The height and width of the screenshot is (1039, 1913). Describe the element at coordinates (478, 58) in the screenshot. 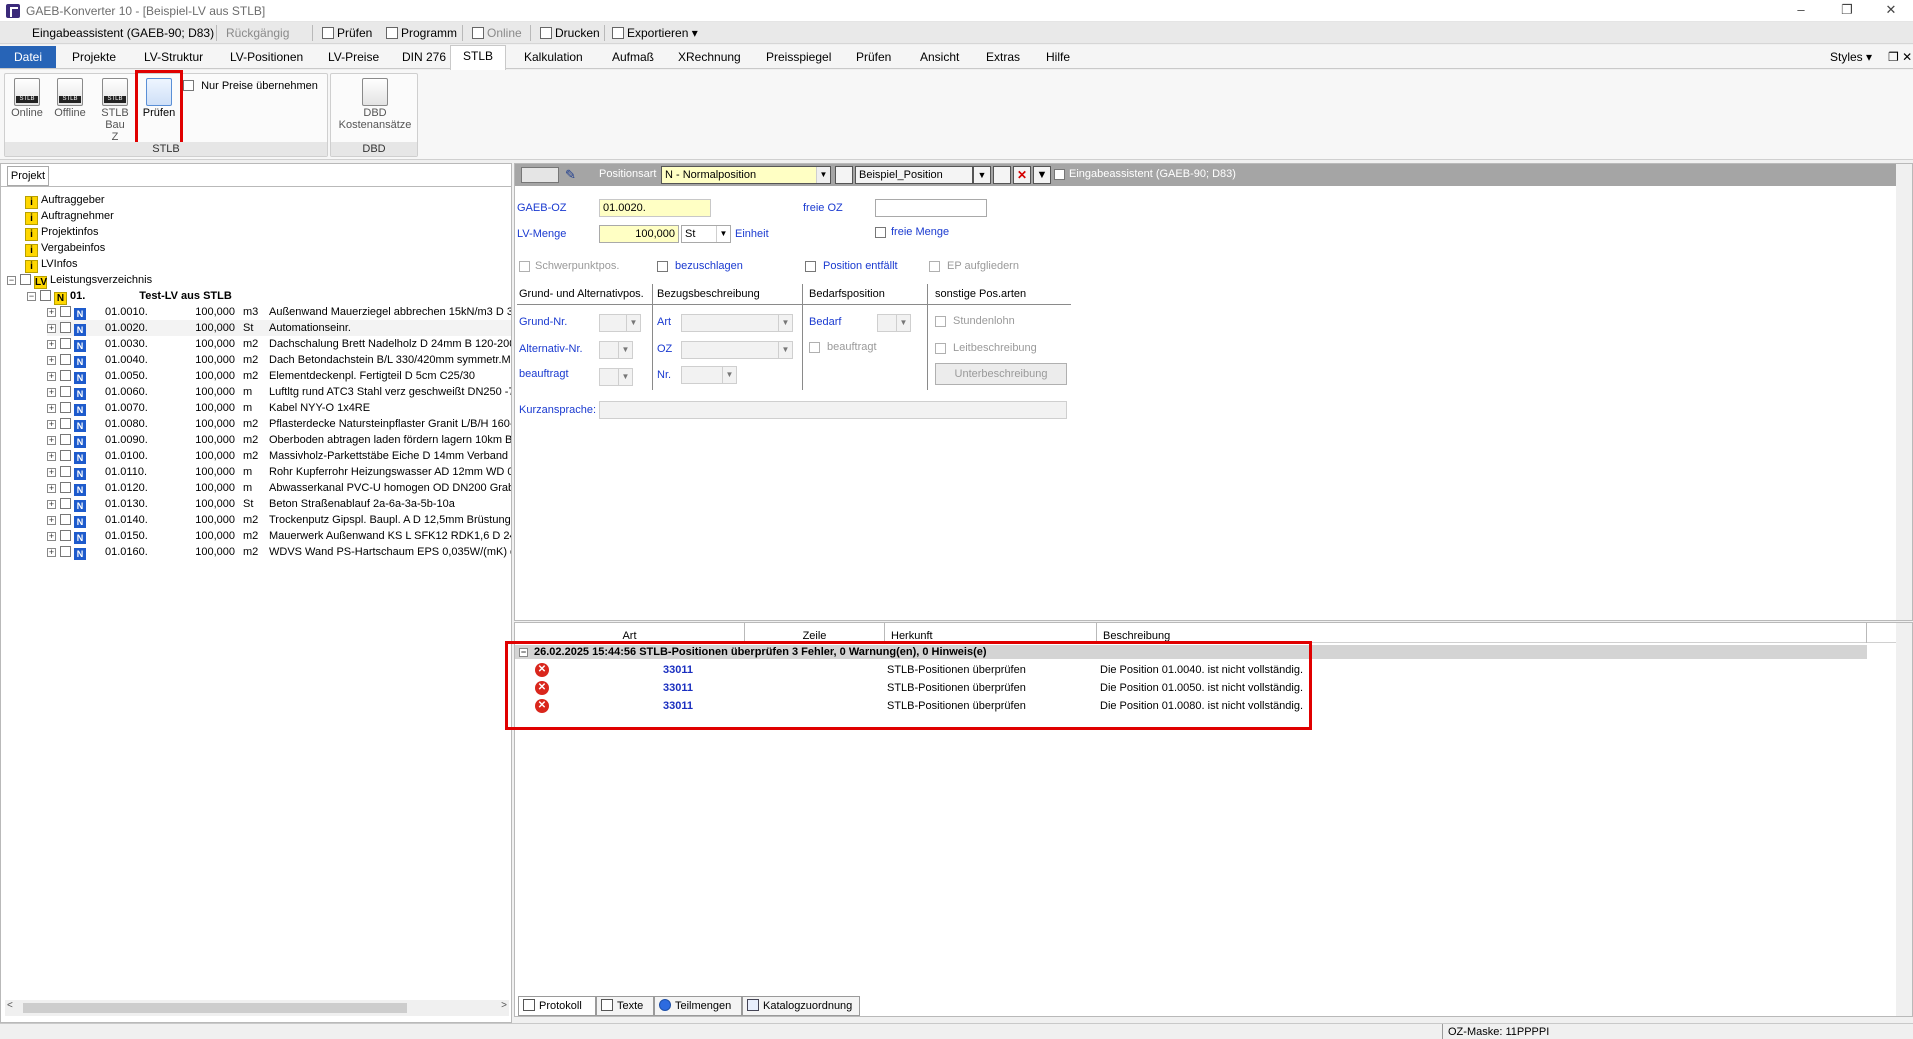

I see `tab-stlb: STLB` at that location.